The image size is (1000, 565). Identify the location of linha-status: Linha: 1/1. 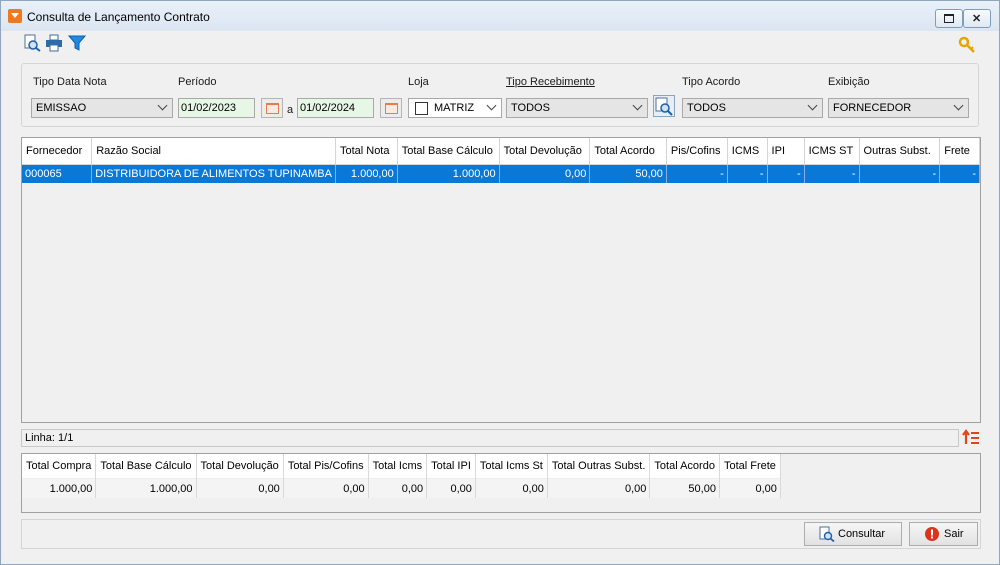
(49, 438).